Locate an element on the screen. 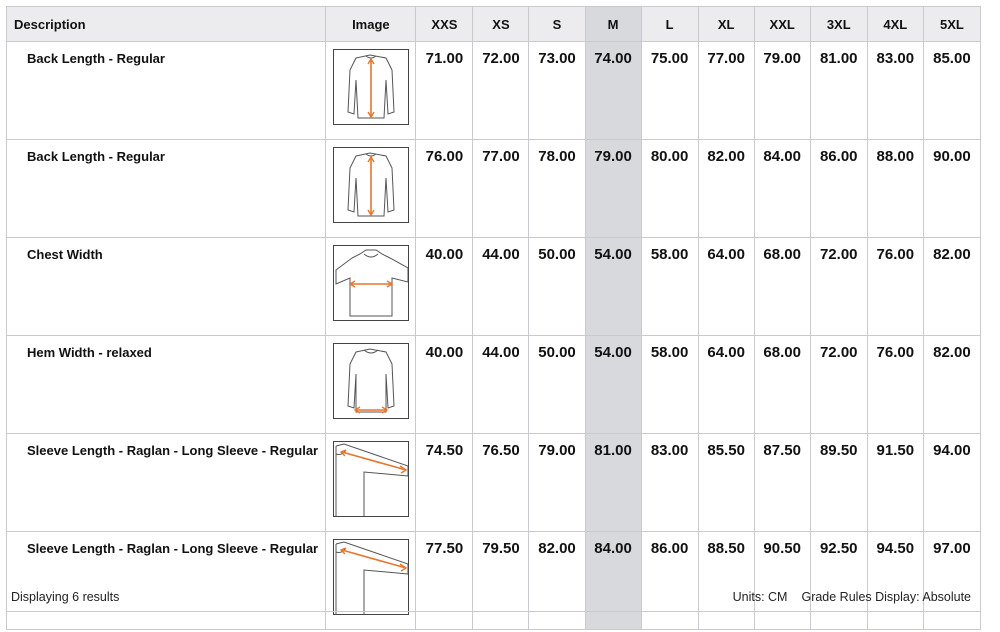  column-header-size-s: S is located at coordinates (557, 24).